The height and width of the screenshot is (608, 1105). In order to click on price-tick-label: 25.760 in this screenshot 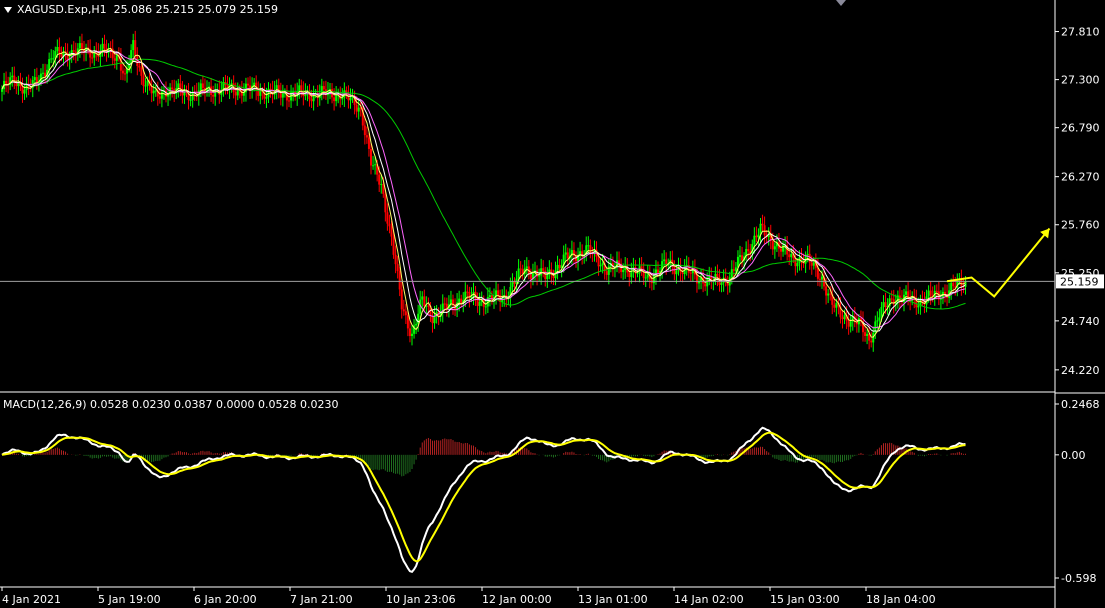, I will do `click(1080, 225)`.